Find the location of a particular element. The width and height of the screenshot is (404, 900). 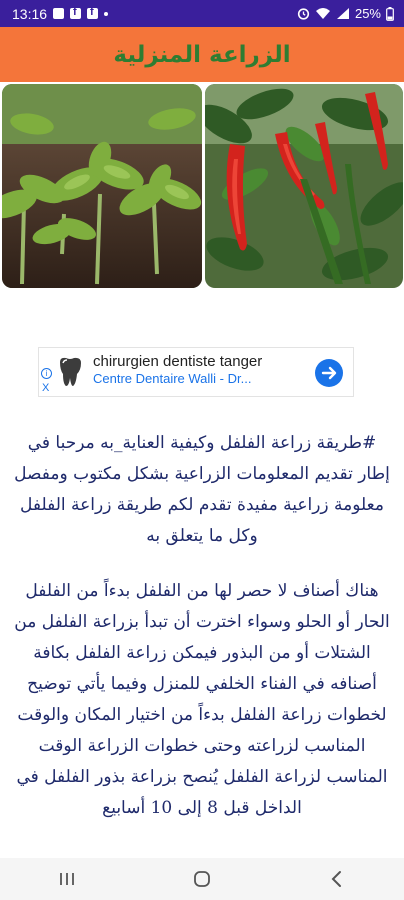

recents-button is located at coordinates (67, 879).